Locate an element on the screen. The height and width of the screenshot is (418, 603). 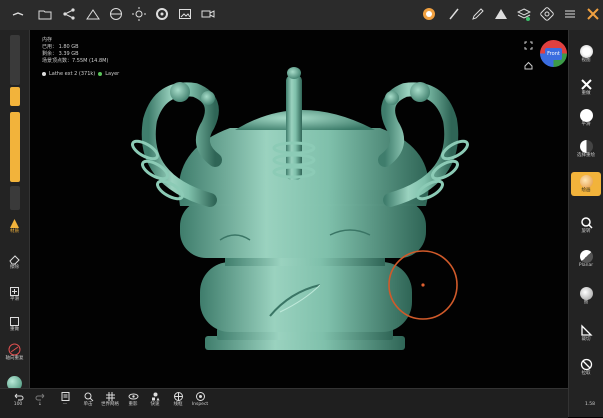
brush-icon is located at coordinates (454, 14).